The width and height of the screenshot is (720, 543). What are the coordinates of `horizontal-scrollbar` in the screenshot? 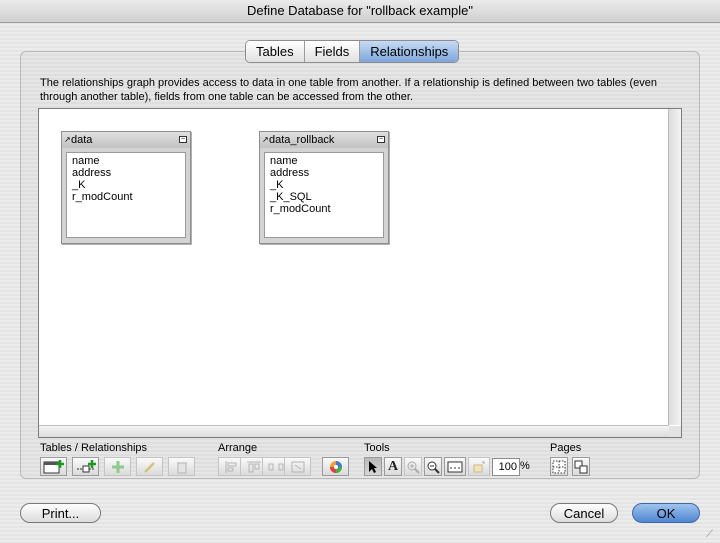 It's located at (354, 431).